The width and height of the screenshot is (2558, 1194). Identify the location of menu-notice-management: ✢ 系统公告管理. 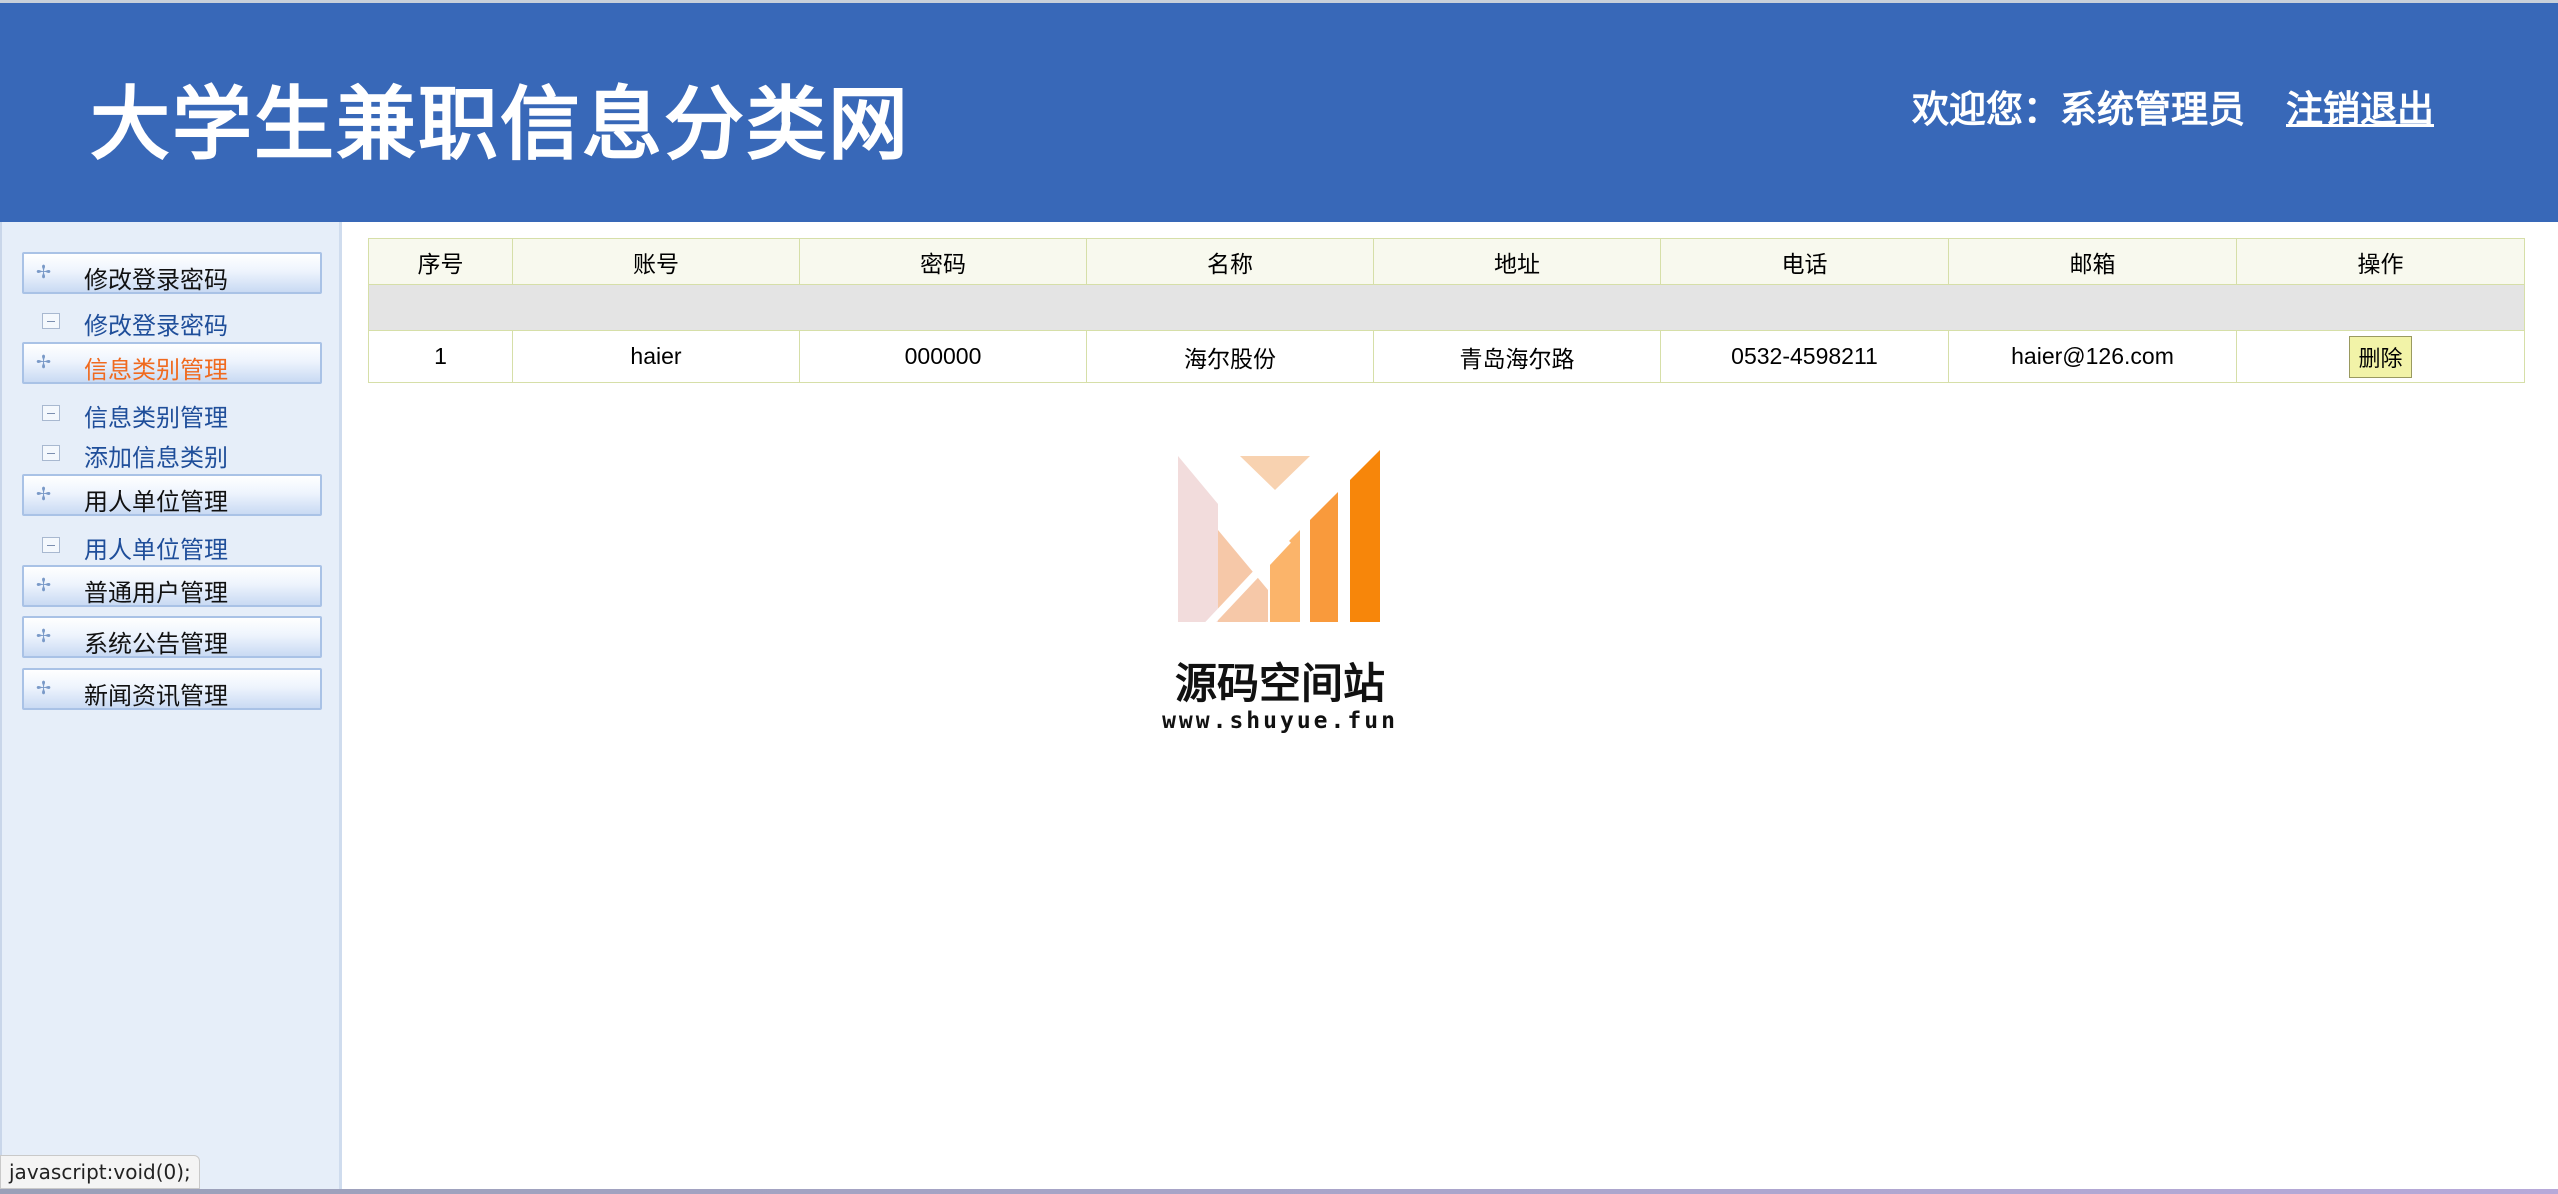
(172, 637).